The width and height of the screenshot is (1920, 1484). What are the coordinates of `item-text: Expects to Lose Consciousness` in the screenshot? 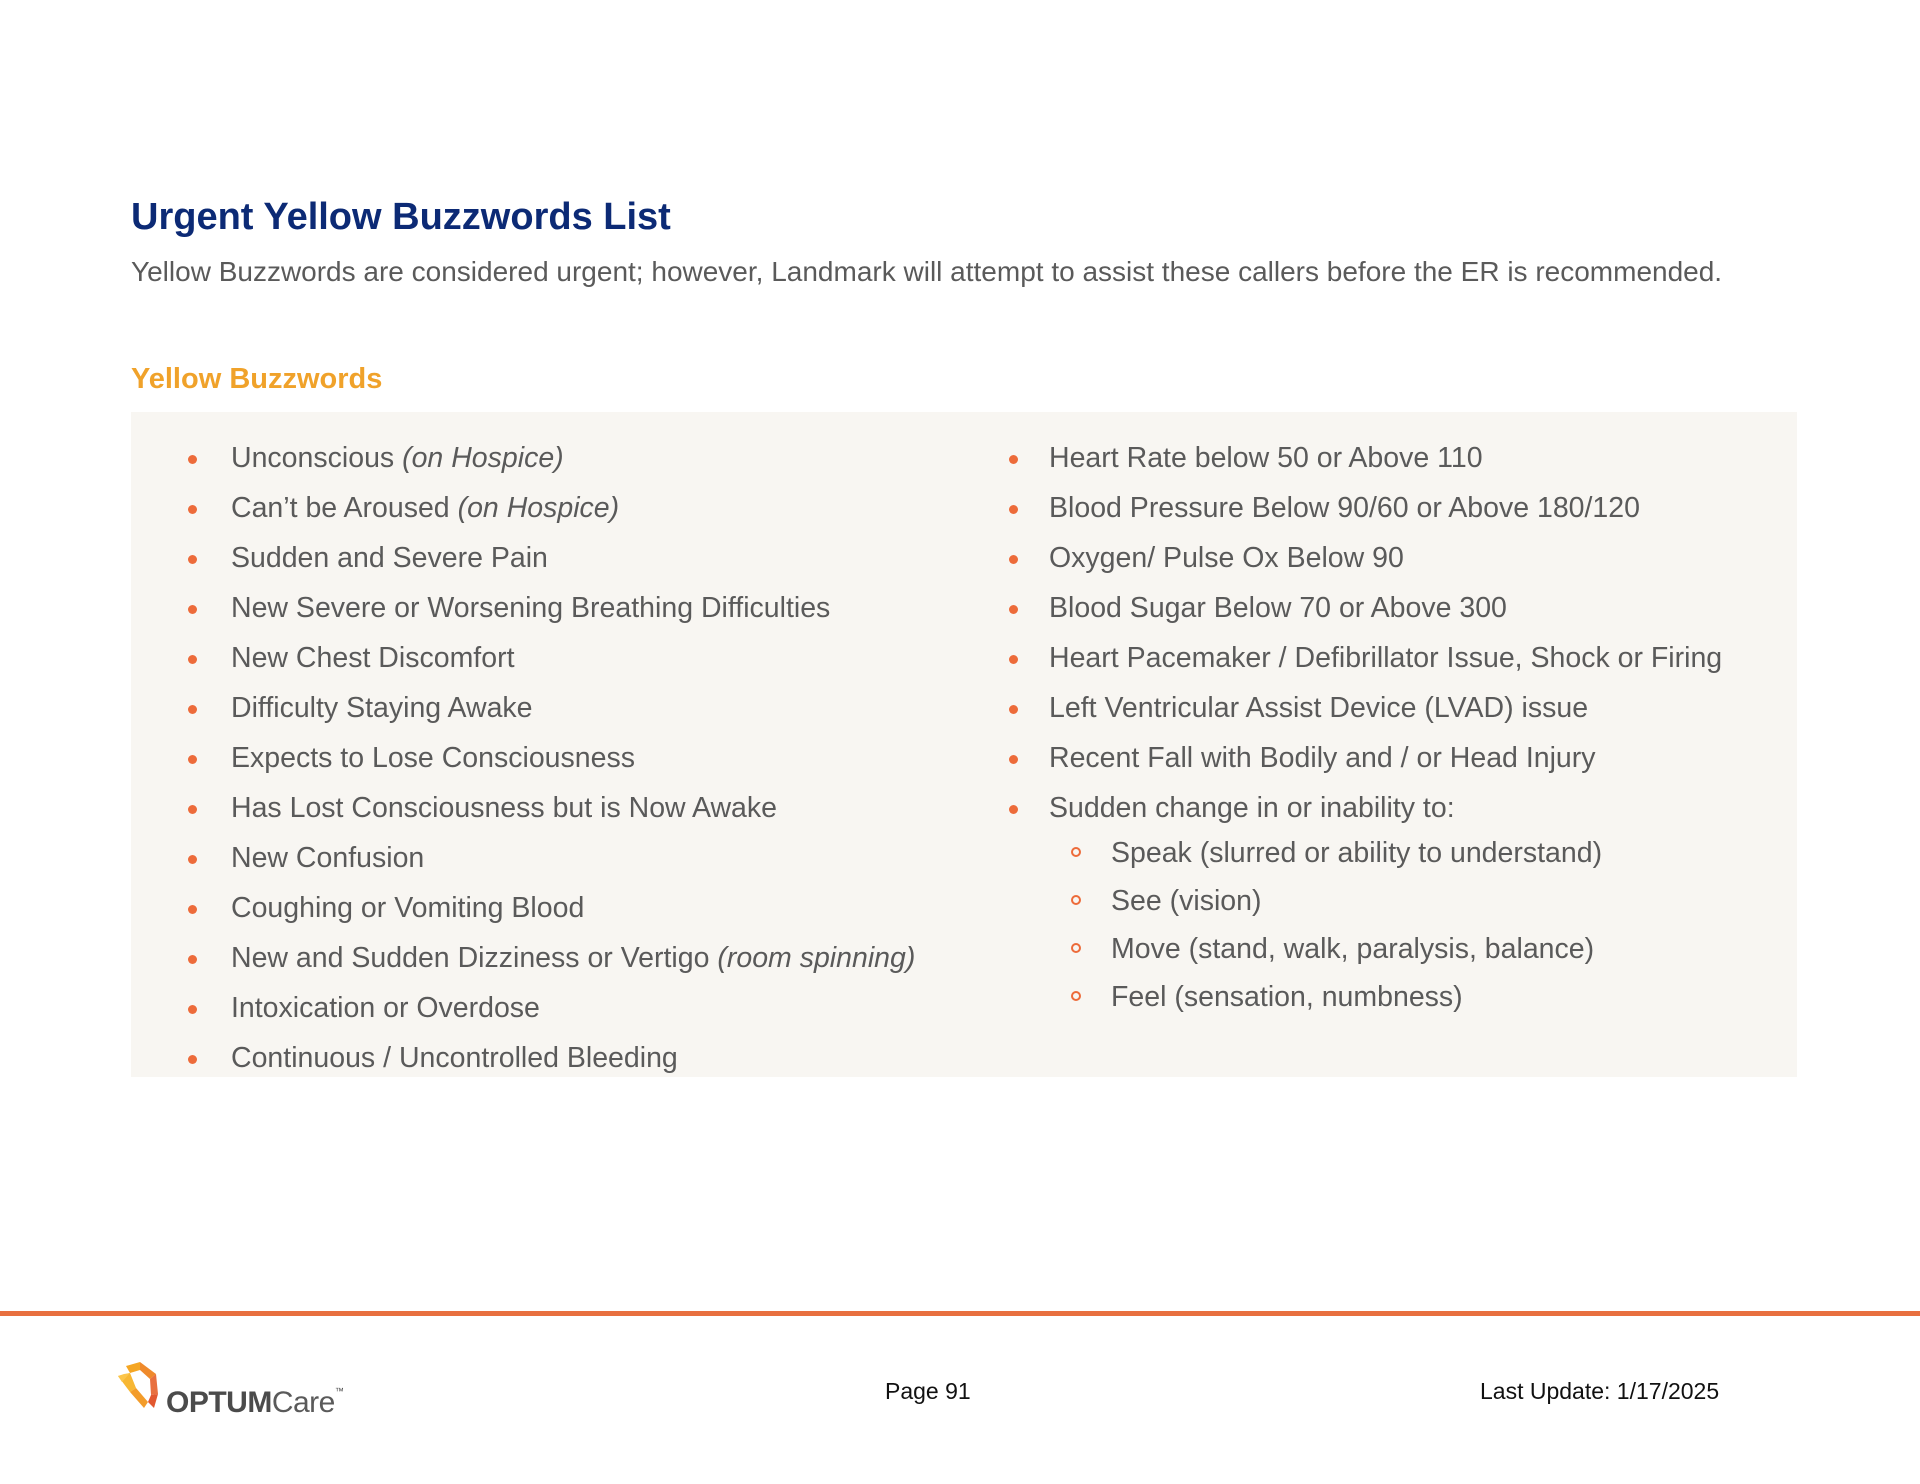 It's located at (433, 758).